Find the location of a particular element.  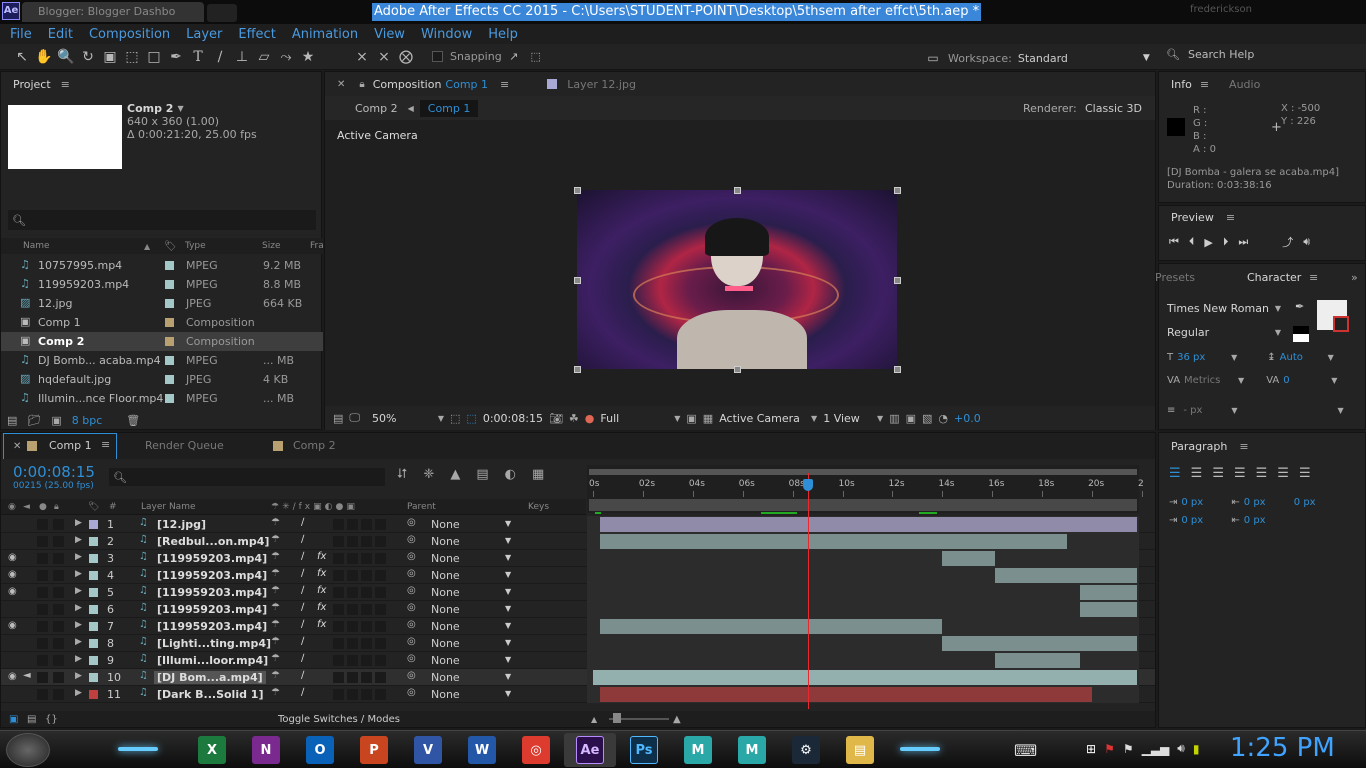

indent-right-value: 0 px is located at coordinates (1305, 502).